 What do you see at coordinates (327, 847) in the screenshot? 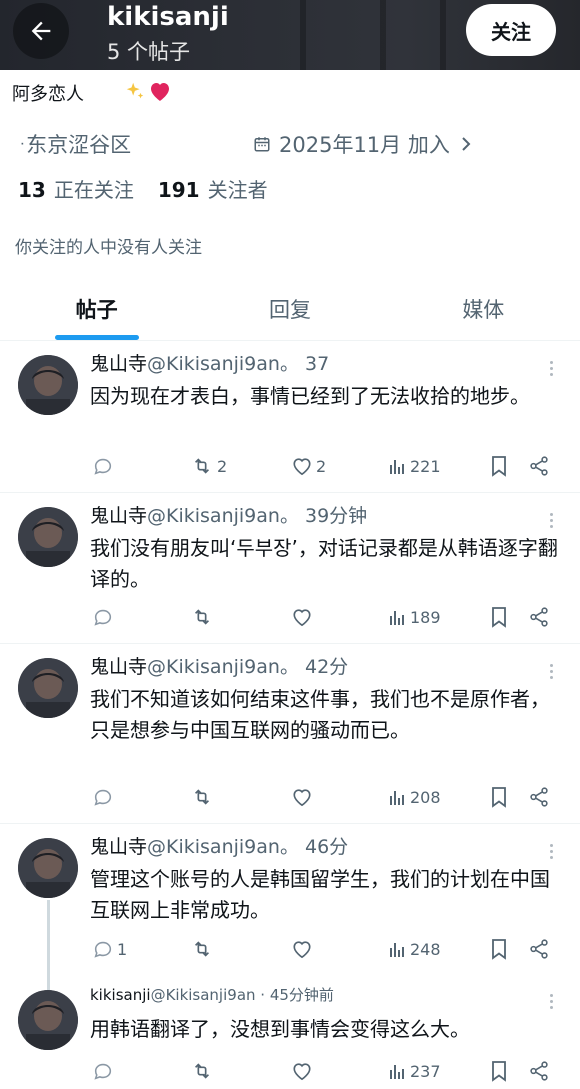
I see `post-time: 46分` at bounding box center [327, 847].